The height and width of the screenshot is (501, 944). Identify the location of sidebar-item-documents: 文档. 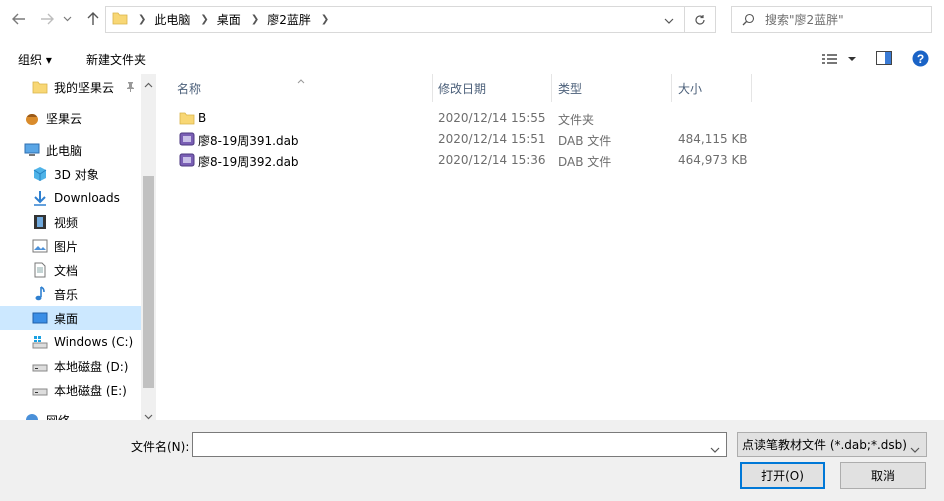
(70, 270).